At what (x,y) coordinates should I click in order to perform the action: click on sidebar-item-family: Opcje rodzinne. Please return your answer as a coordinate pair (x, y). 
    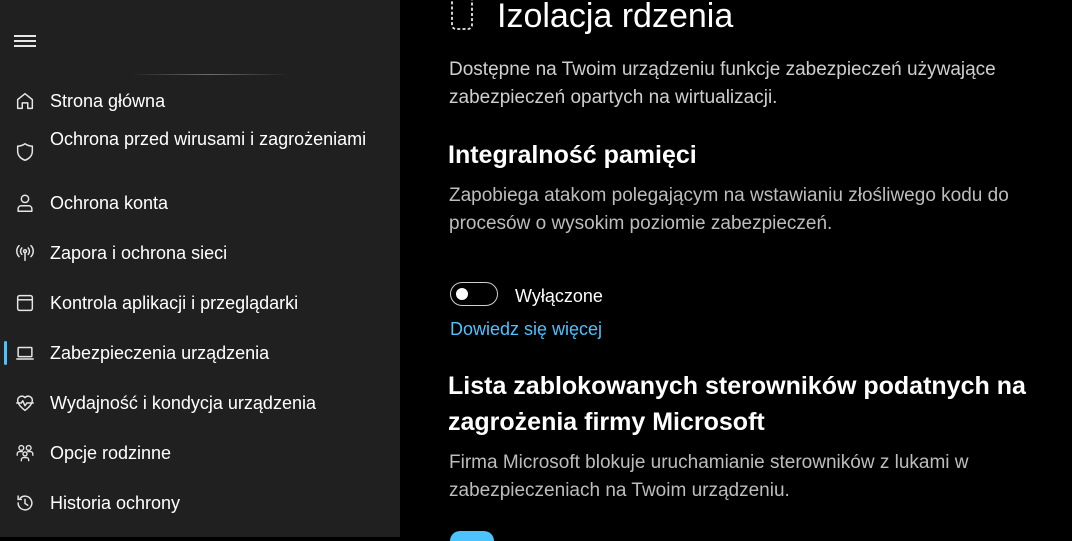
    Looking at the image, I should click on (200, 453).